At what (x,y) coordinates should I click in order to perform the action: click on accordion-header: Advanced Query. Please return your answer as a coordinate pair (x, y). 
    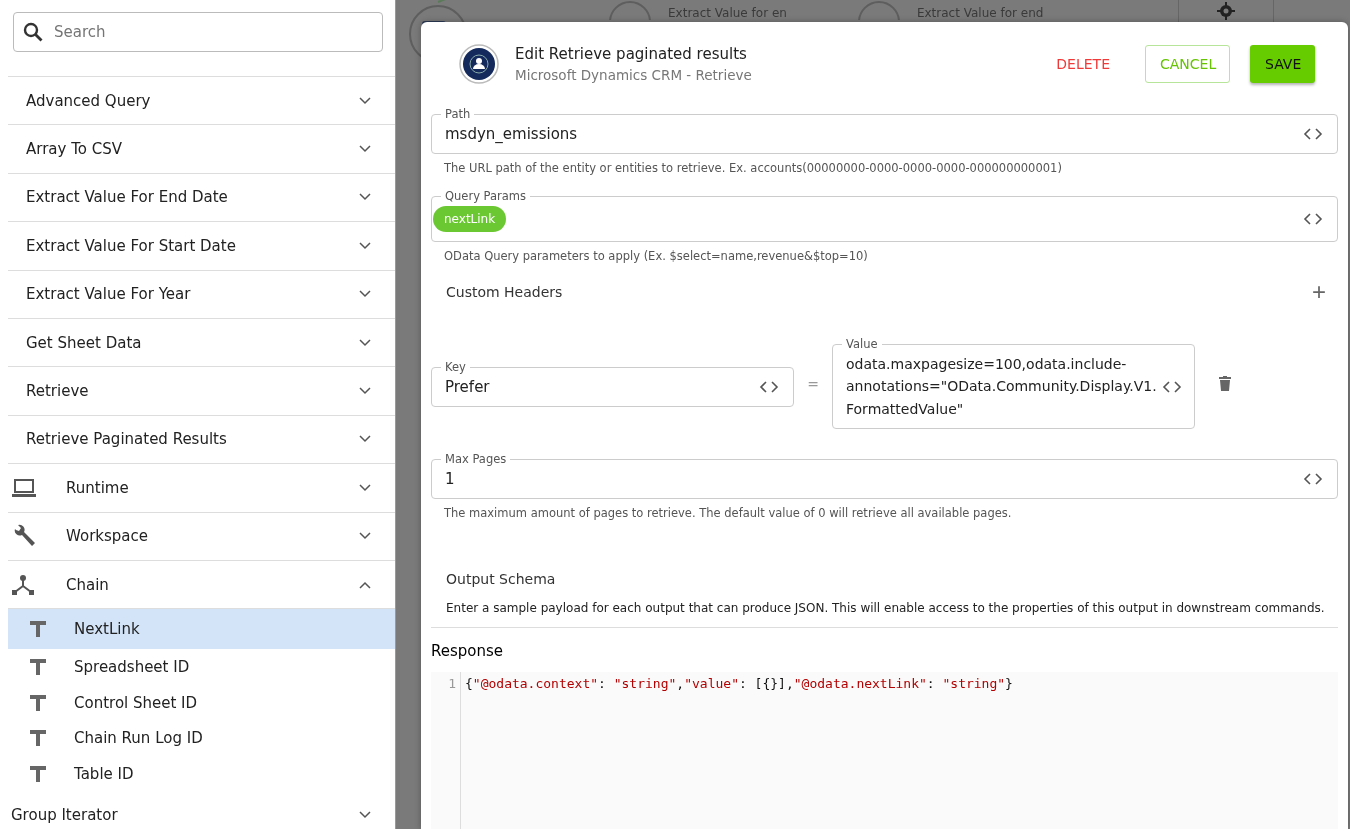
    Looking at the image, I should click on (201, 101).